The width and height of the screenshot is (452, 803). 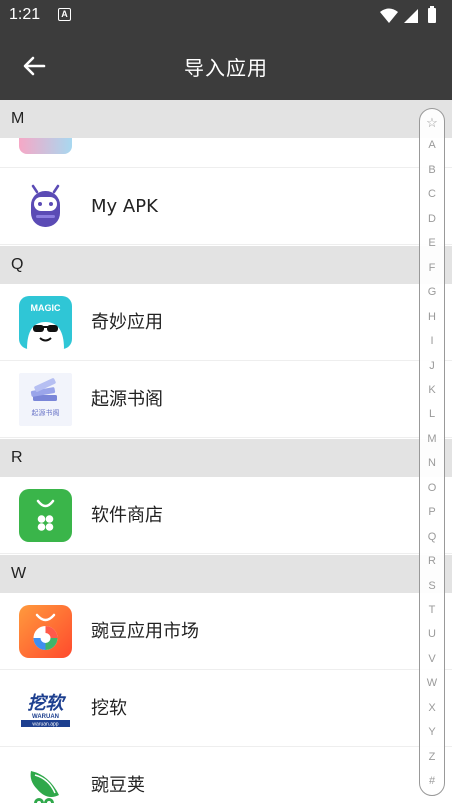 I want to click on notification-icon: A, so click(x=64, y=14).